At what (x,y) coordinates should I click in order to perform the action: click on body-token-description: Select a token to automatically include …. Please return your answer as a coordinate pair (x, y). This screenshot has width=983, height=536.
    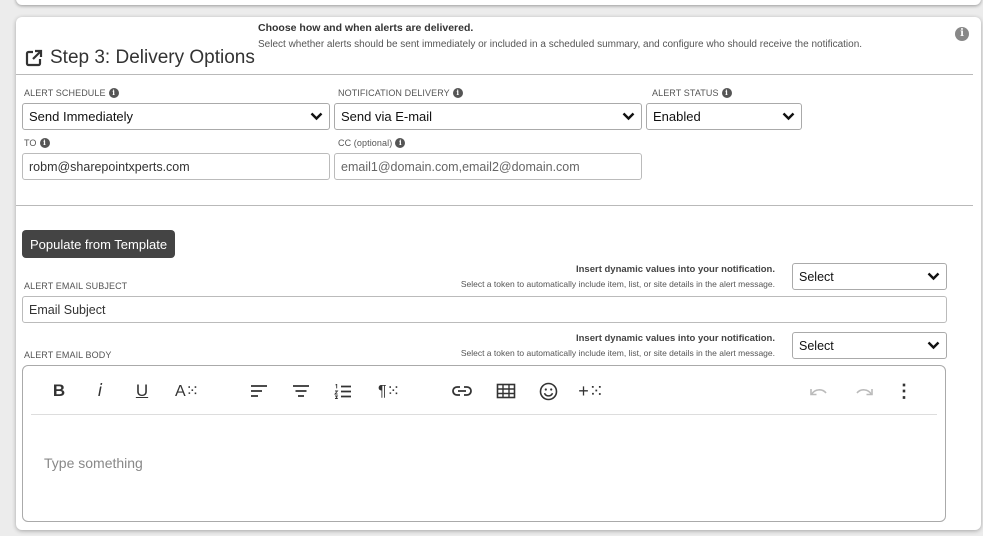
    Looking at the image, I should click on (617, 353).